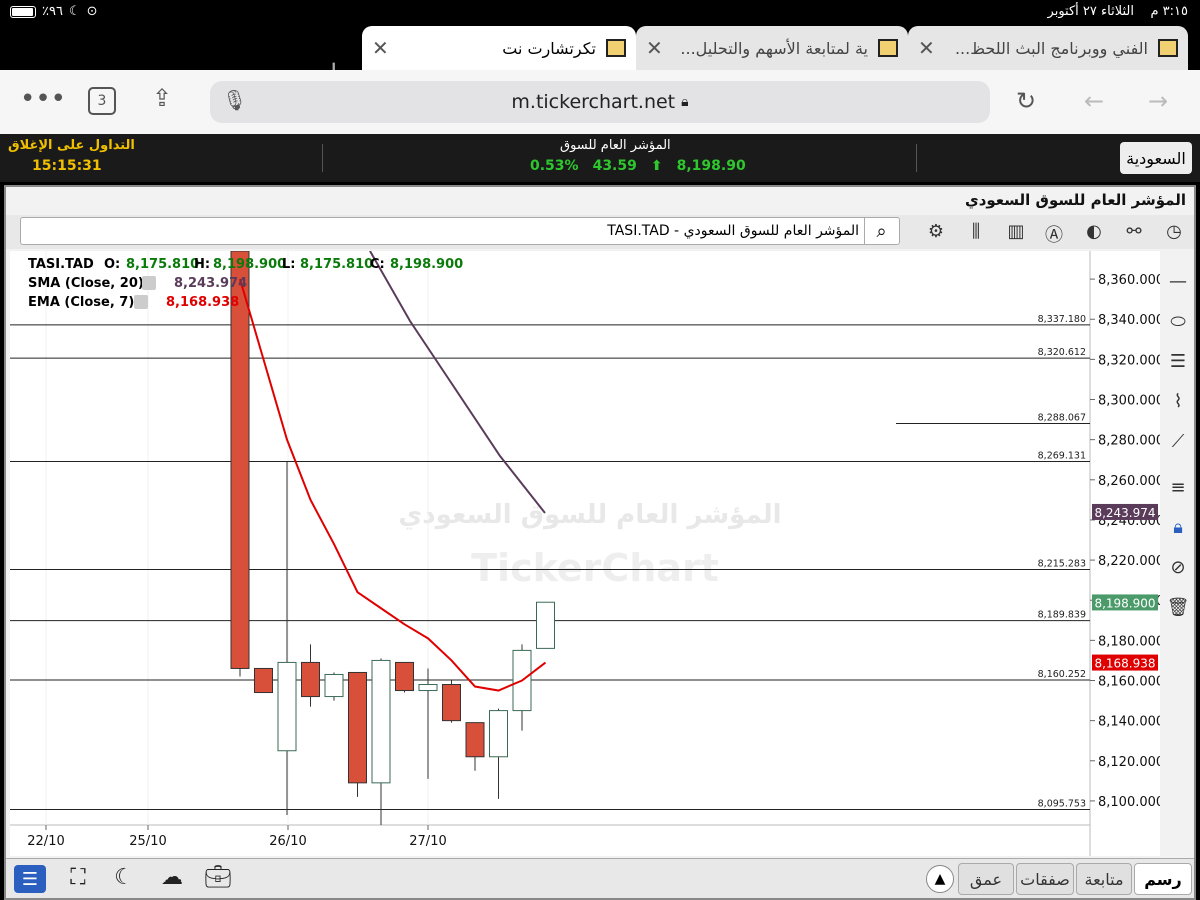  Describe the element at coordinates (1134, 231) in the screenshot. I see `link-icon: ⚯` at that location.